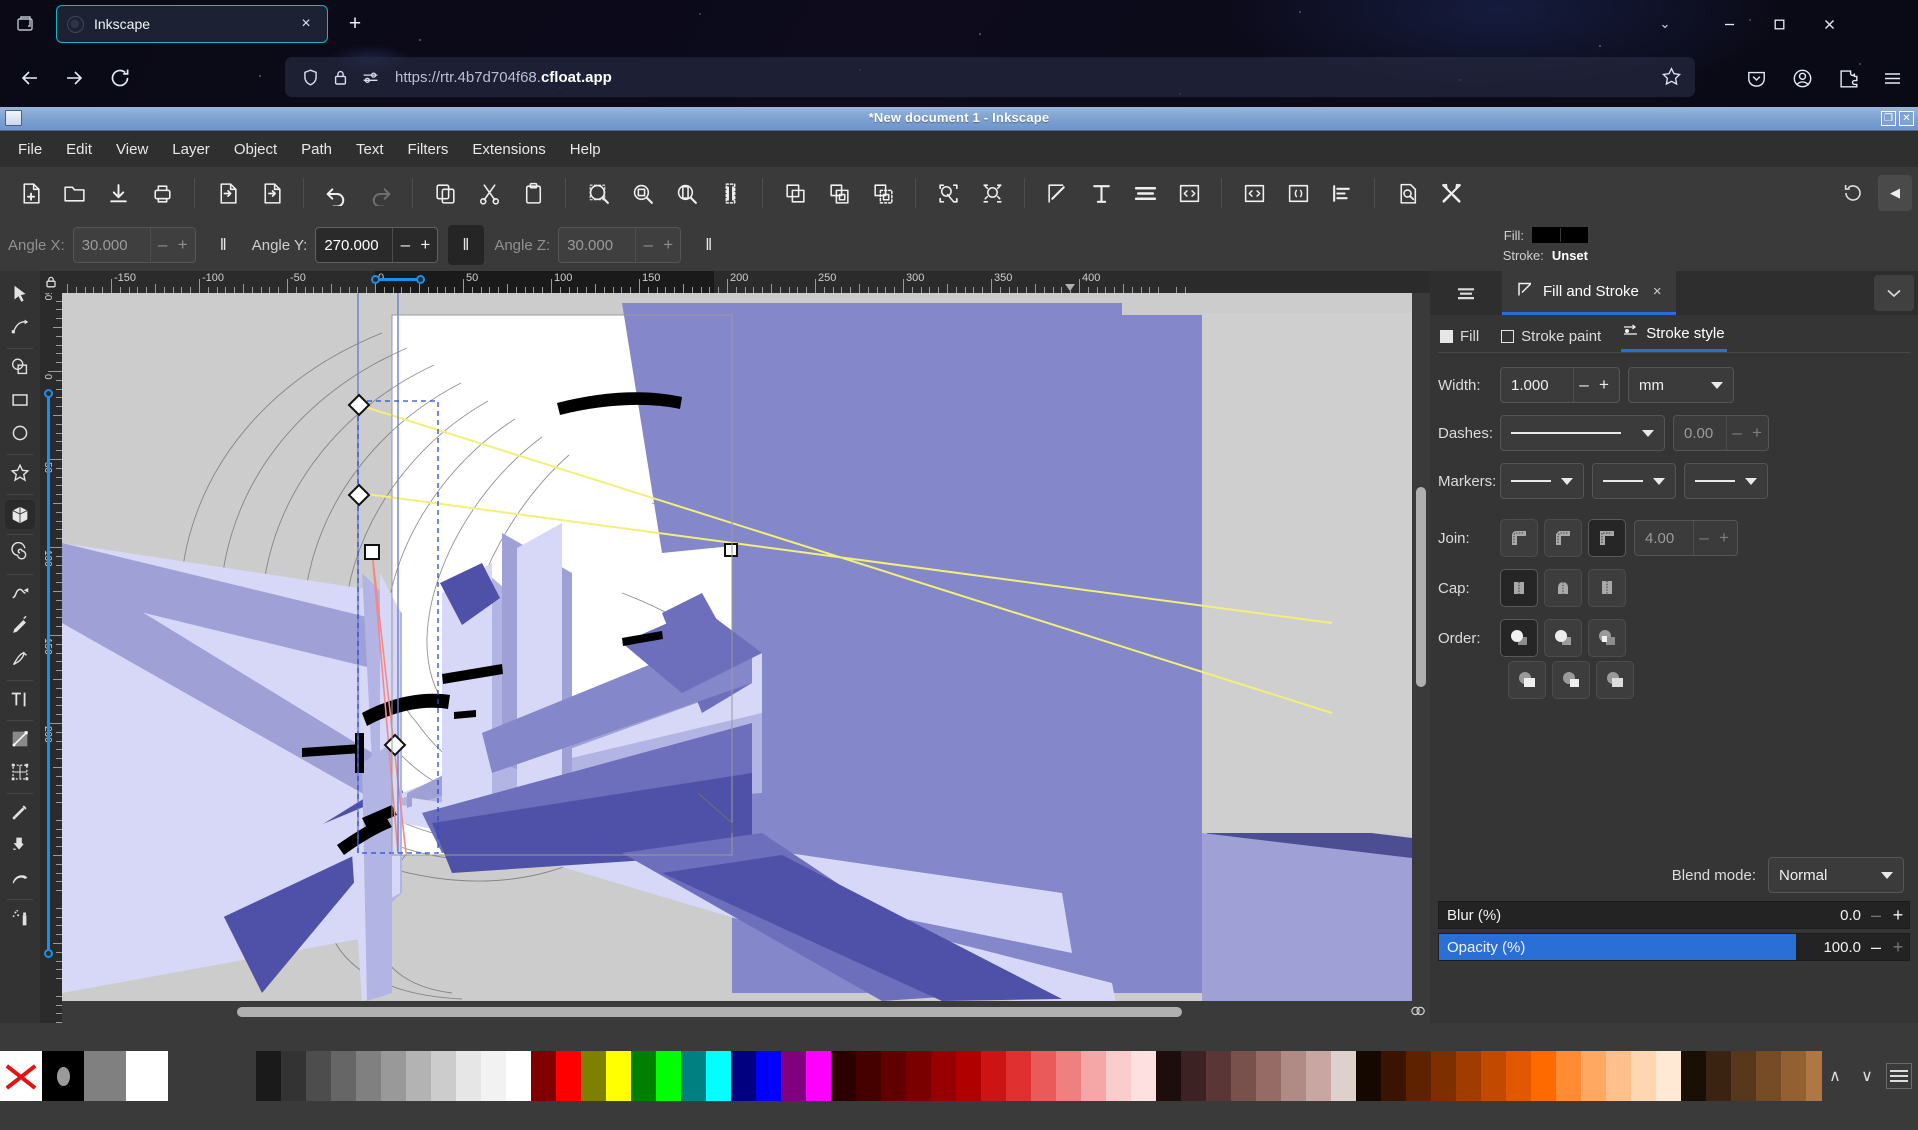 This screenshot has height=1130, width=1918. I want to click on star-tool, so click(20, 474).